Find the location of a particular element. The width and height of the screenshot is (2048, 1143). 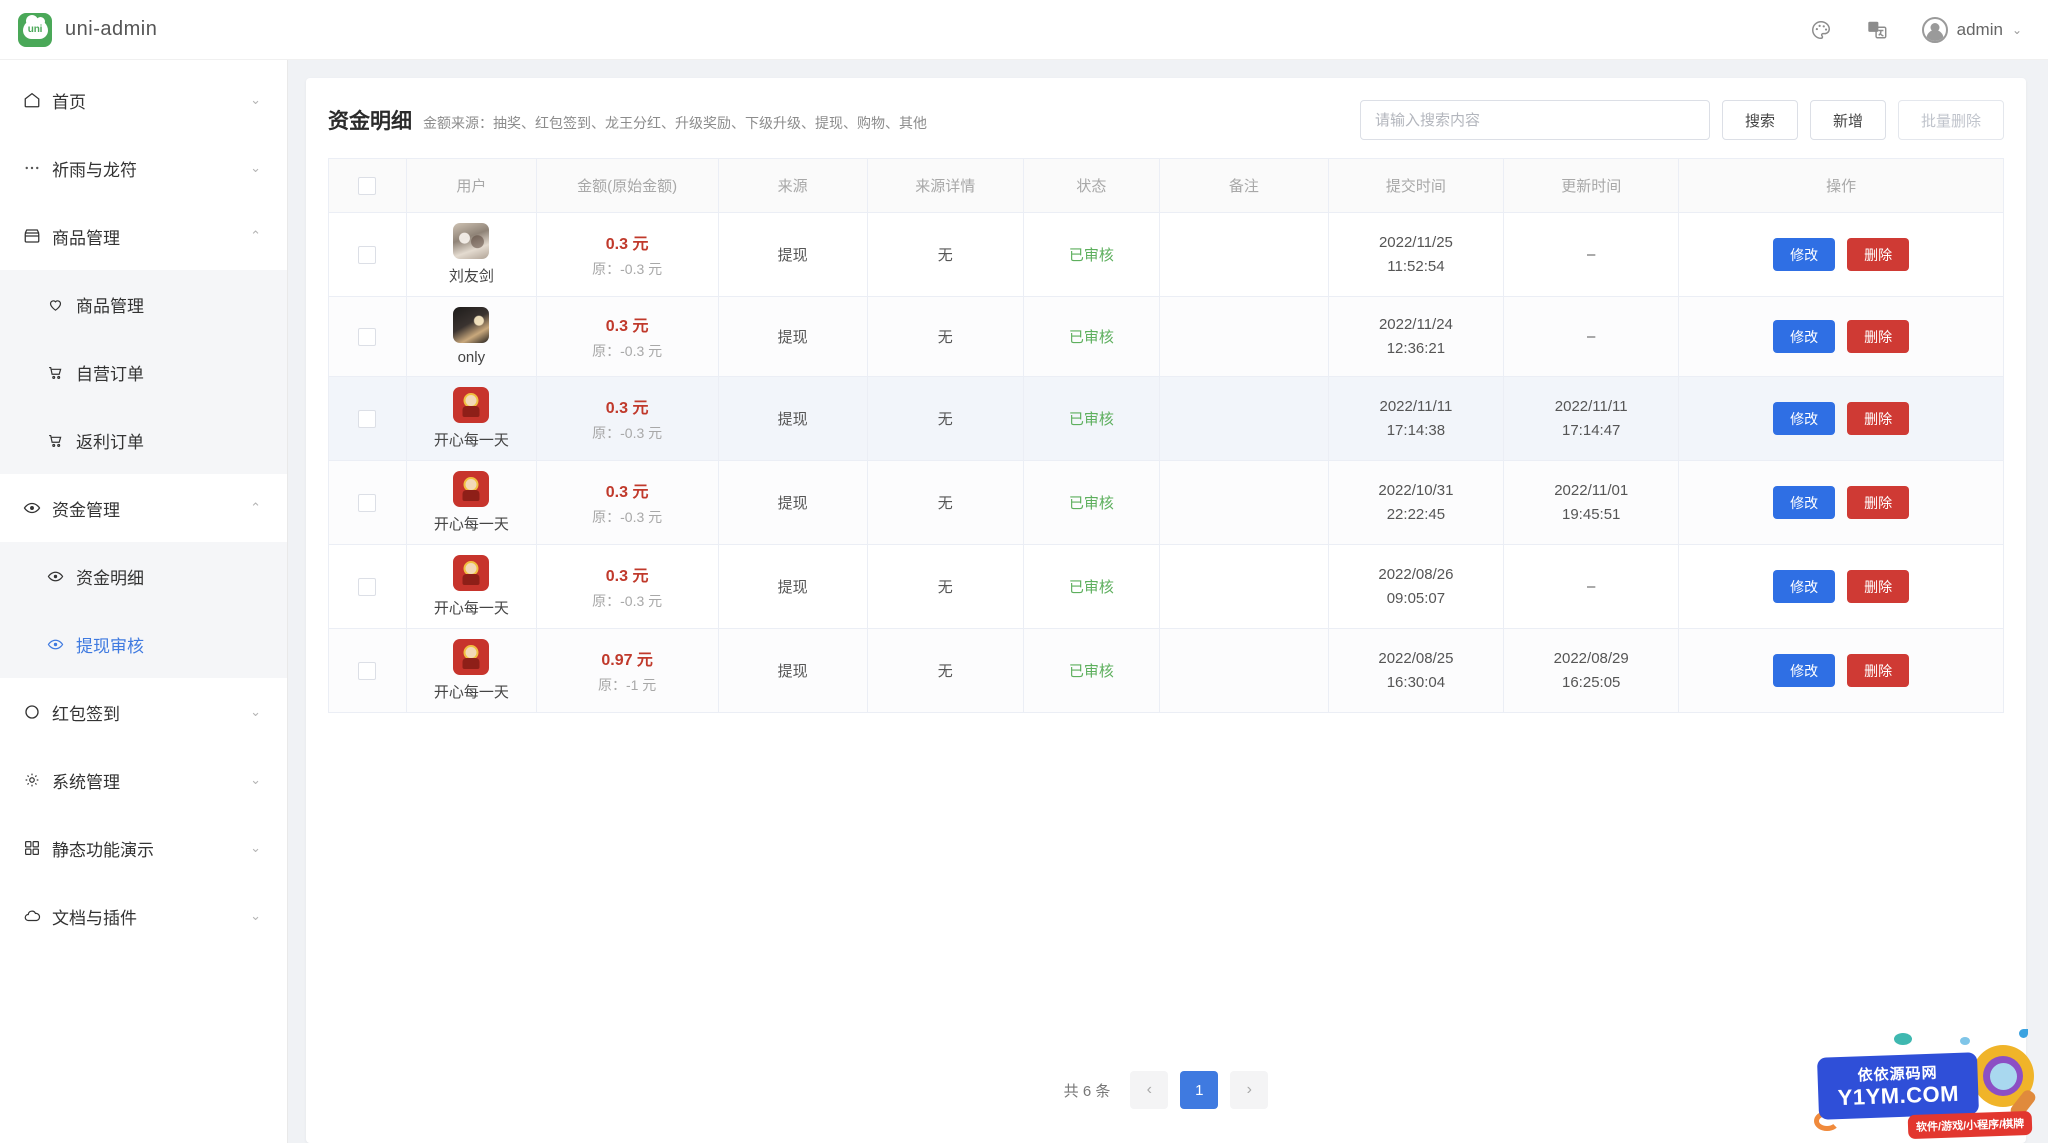

next-page-button: › is located at coordinates (1249, 1090).